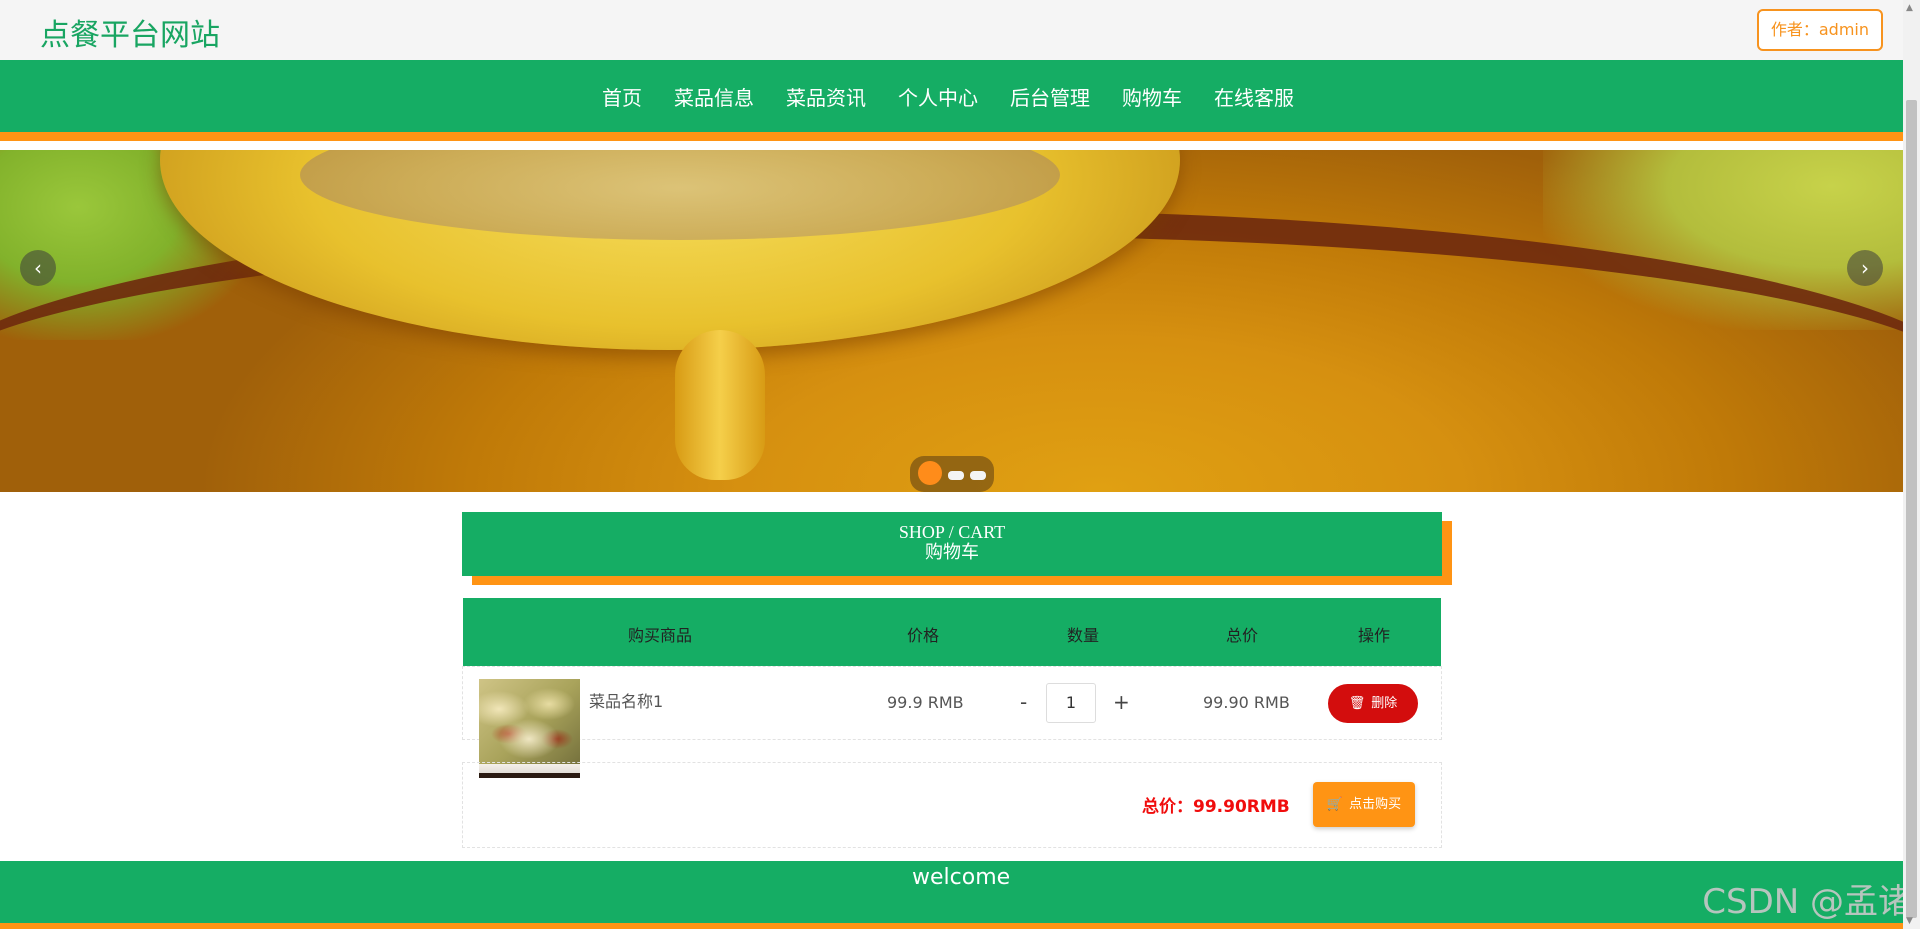  I want to click on delete-button-label: 删除, so click(1384, 703).